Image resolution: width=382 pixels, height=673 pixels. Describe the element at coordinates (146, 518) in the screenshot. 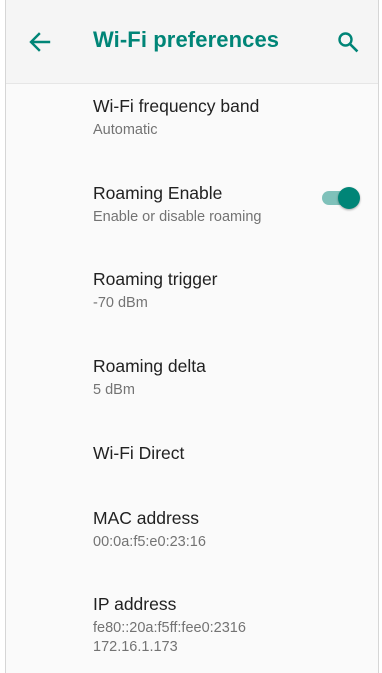

I see `pref-title: MAC address` at that location.